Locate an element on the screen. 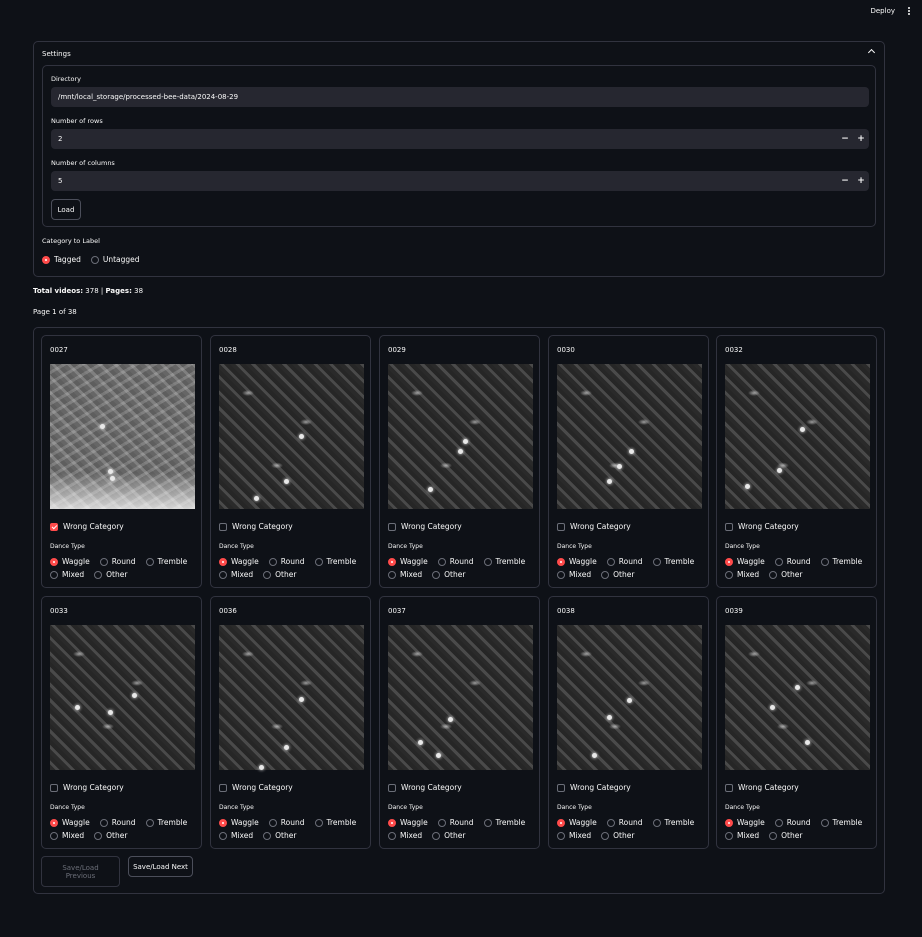 Image resolution: width=922 pixels, height=937 pixels. deploy-button: Deploy is located at coordinates (882, 11).